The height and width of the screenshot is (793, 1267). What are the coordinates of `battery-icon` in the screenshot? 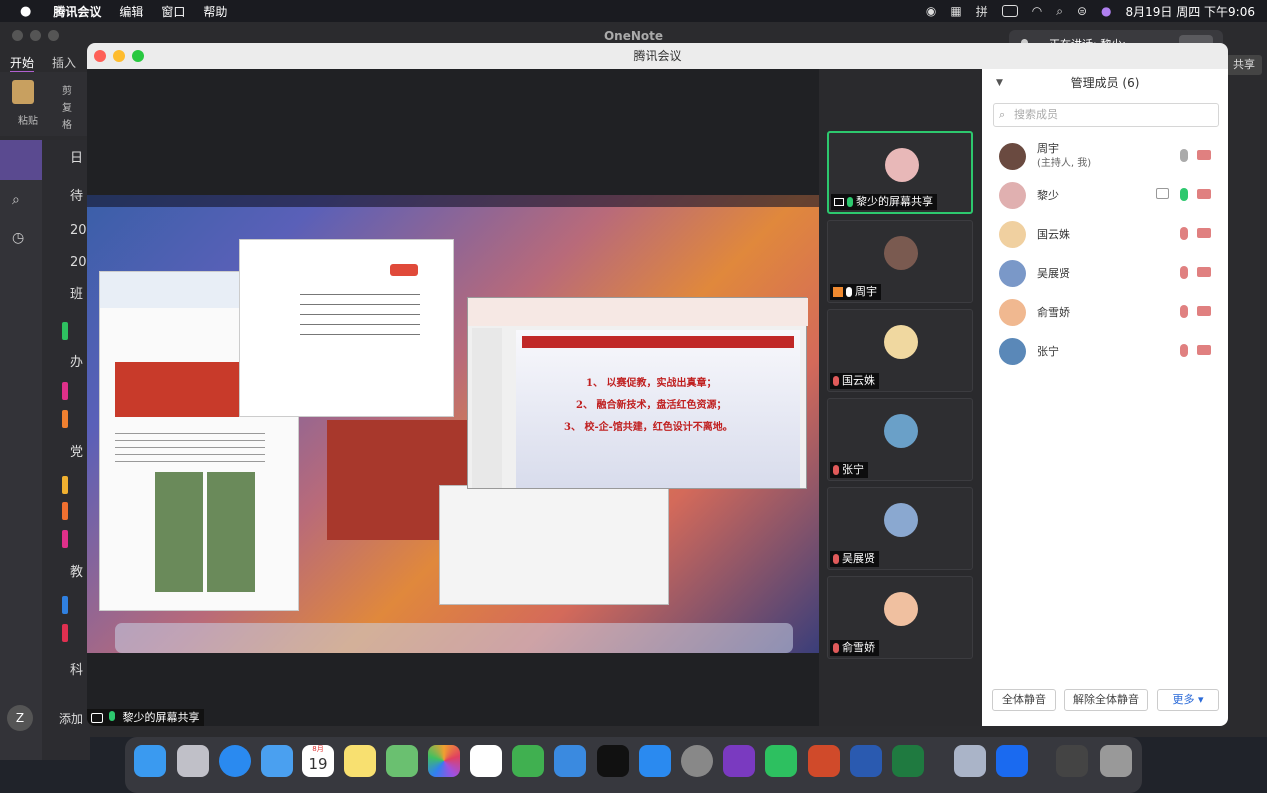 It's located at (1009, 11).